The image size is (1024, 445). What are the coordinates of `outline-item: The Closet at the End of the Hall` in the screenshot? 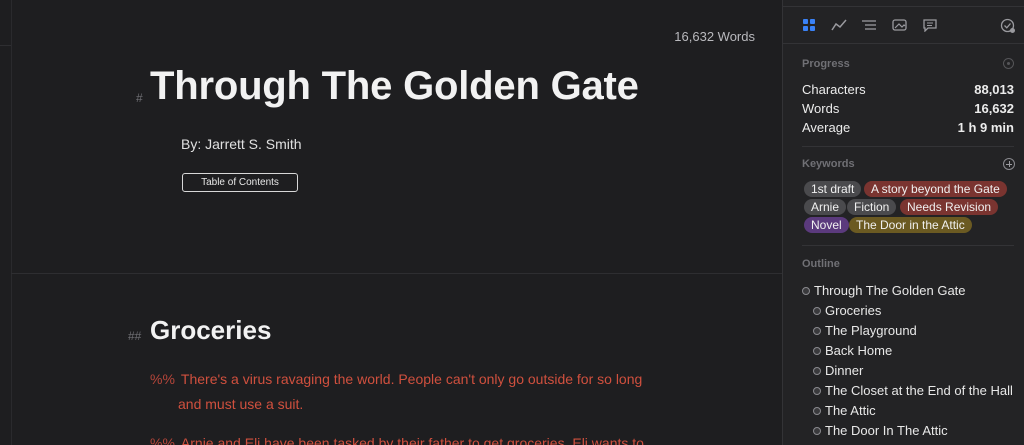 It's located at (913, 390).